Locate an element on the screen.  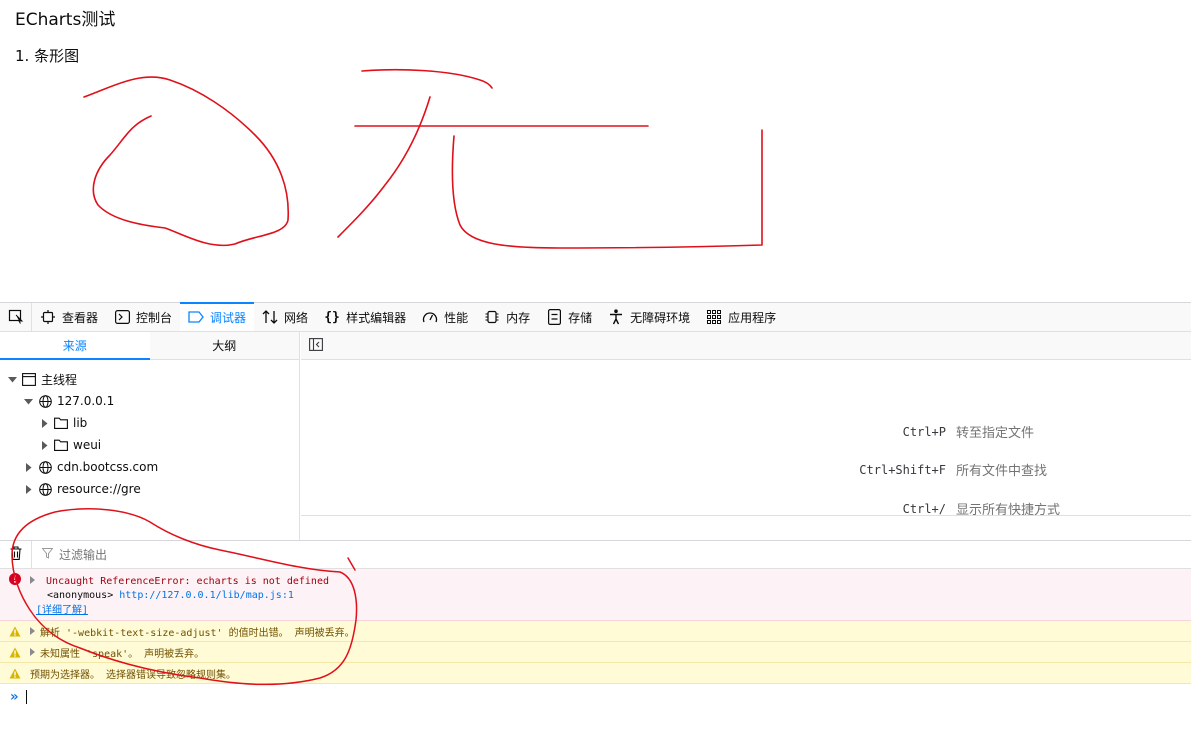
tab-label: 网络 is located at coordinates (296, 317).